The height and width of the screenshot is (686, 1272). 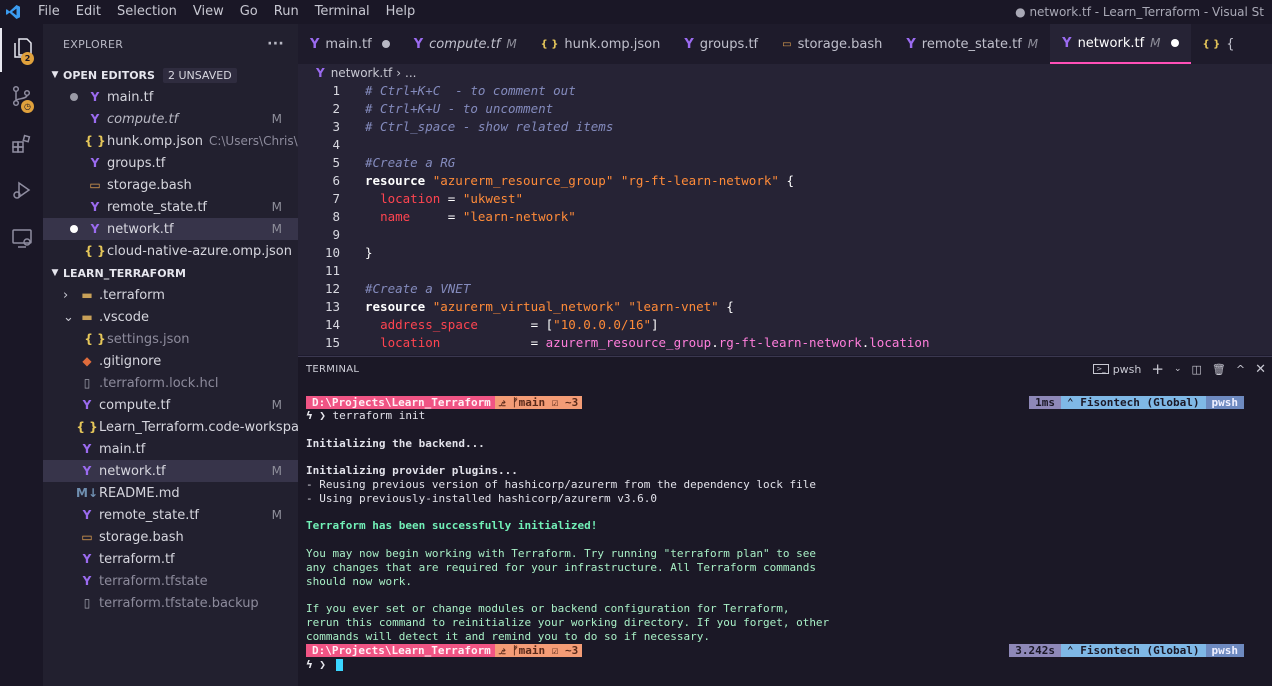 I want to click on open-editor-item: Ynetwork.tf M, so click(x=170, y=229).